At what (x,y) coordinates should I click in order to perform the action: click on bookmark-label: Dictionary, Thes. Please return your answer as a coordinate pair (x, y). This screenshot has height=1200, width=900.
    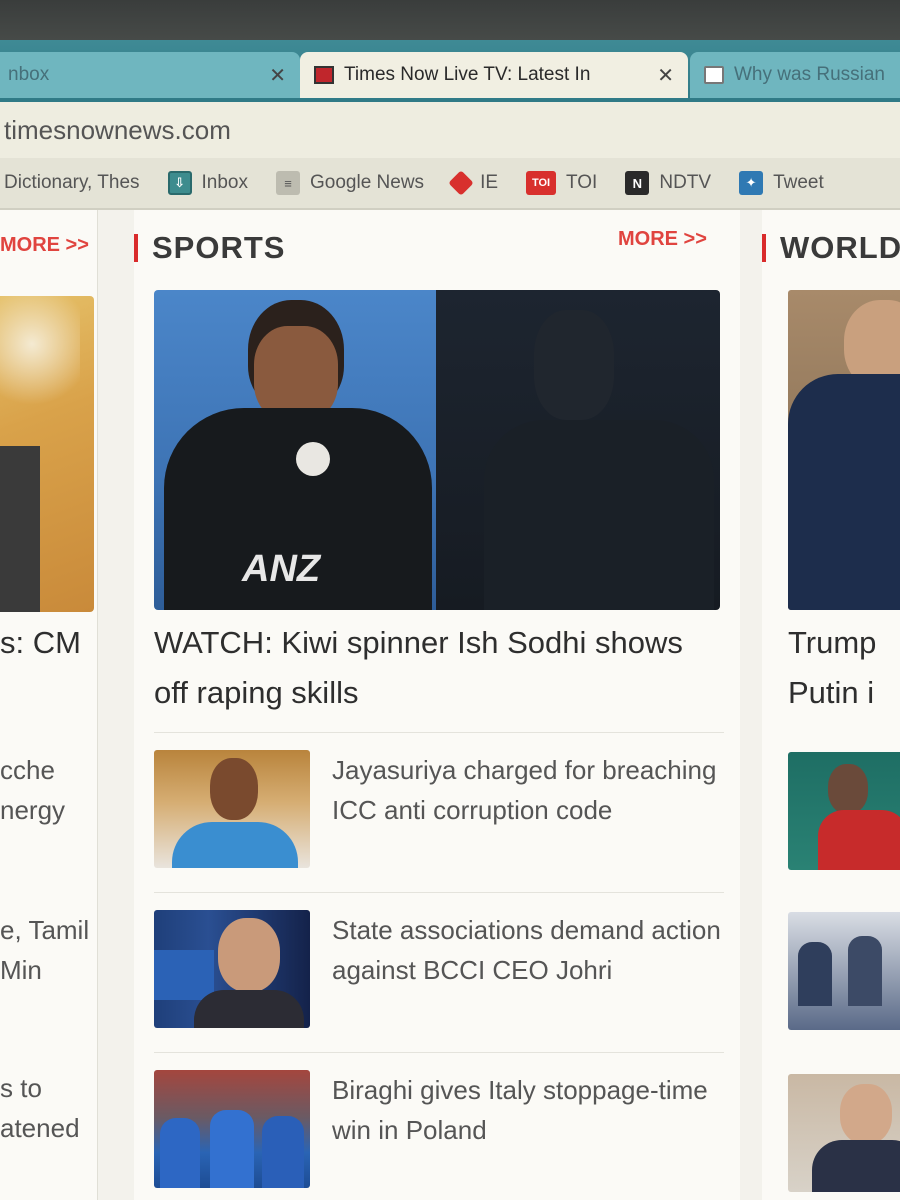
    Looking at the image, I should click on (72, 182).